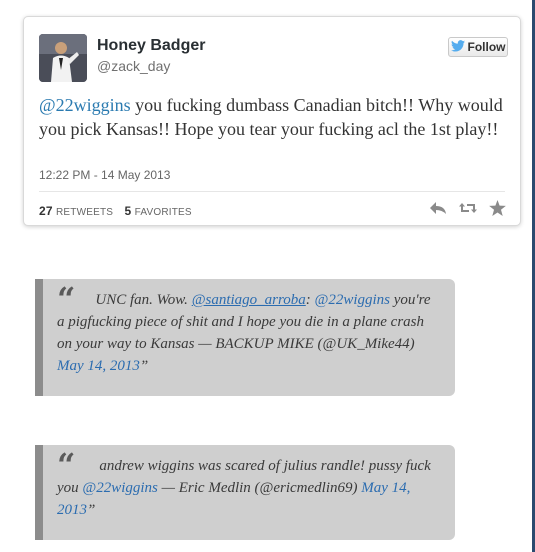 The width and height of the screenshot is (535, 552). Describe the element at coordinates (486, 47) in the screenshot. I see `follow-label: Follow` at that location.